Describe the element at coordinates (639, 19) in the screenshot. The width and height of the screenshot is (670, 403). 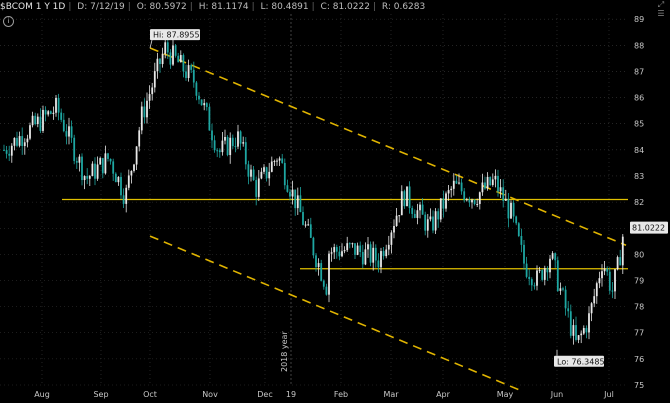
I see `price-tick-89: 89` at that location.